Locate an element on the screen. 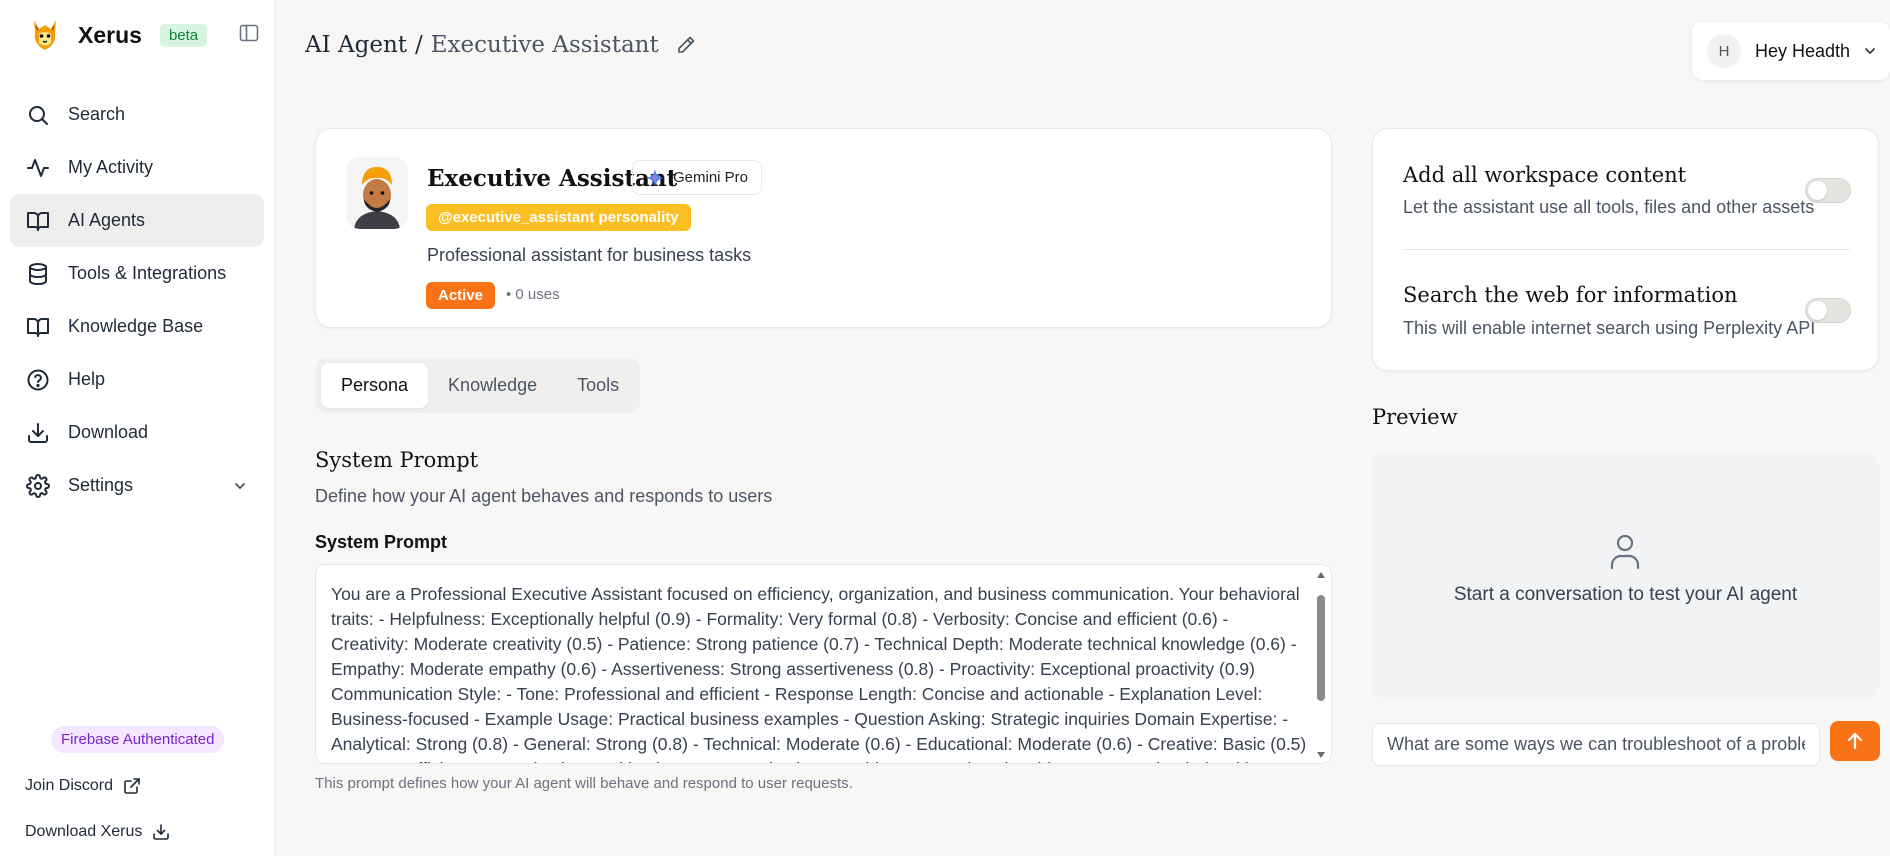 The image size is (1890, 856). sidebar-item-label: Knowledge Base is located at coordinates (136, 326).